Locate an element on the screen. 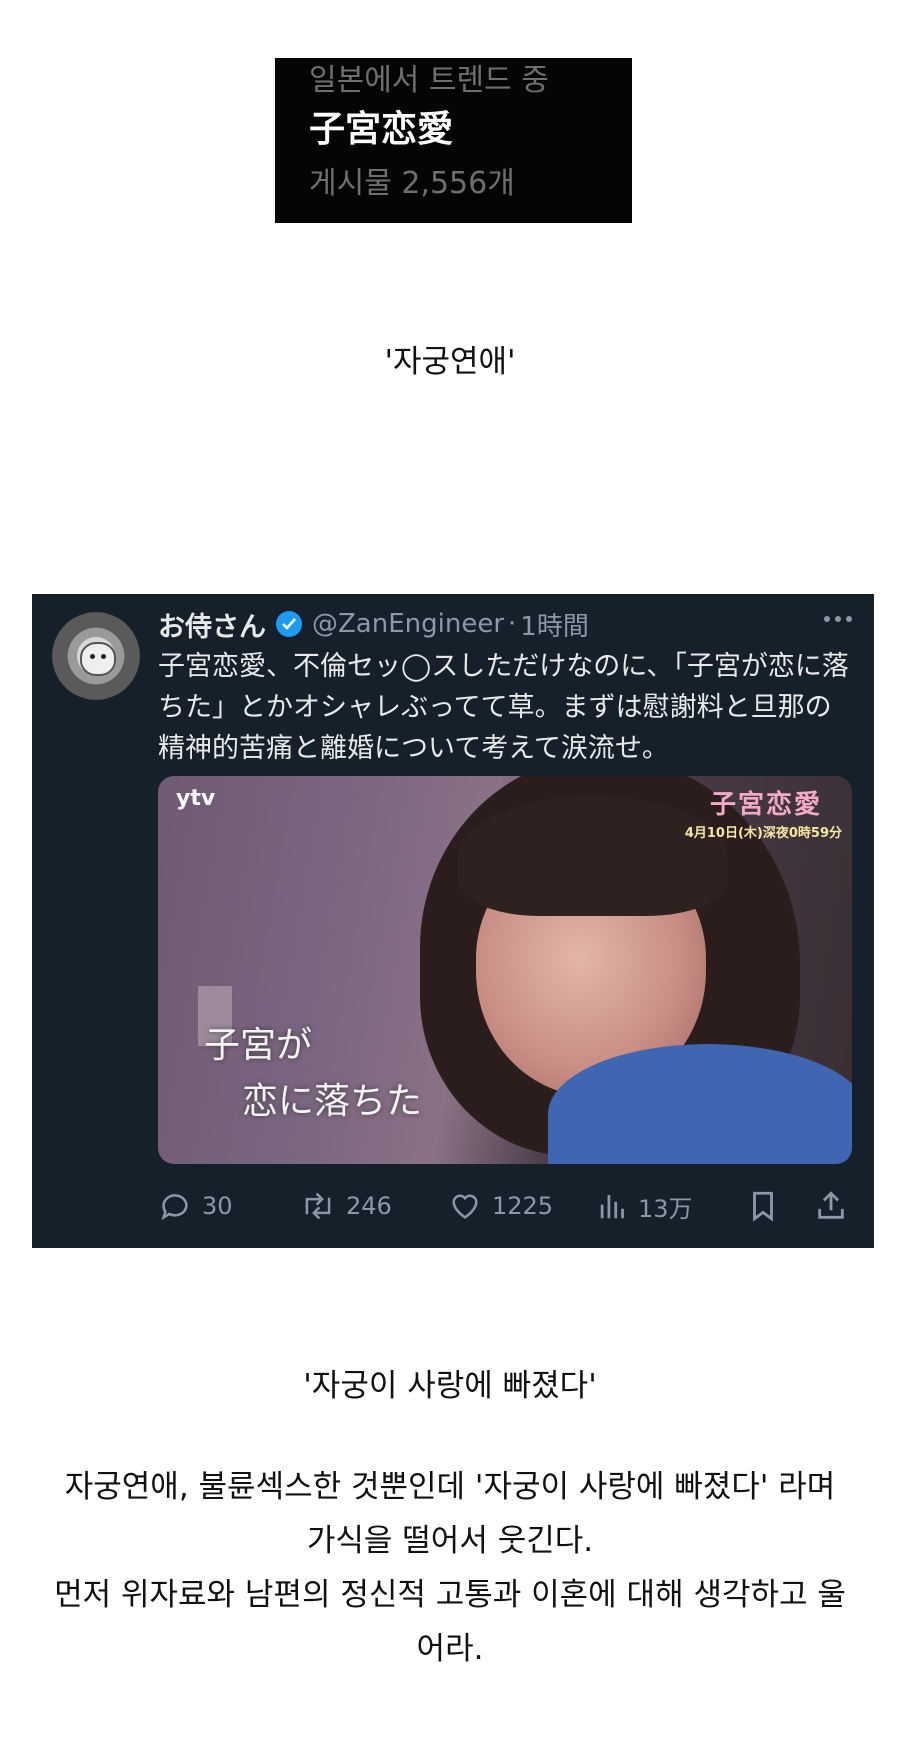 The width and height of the screenshot is (900, 1756). like-count: 1225 is located at coordinates (523, 1206).